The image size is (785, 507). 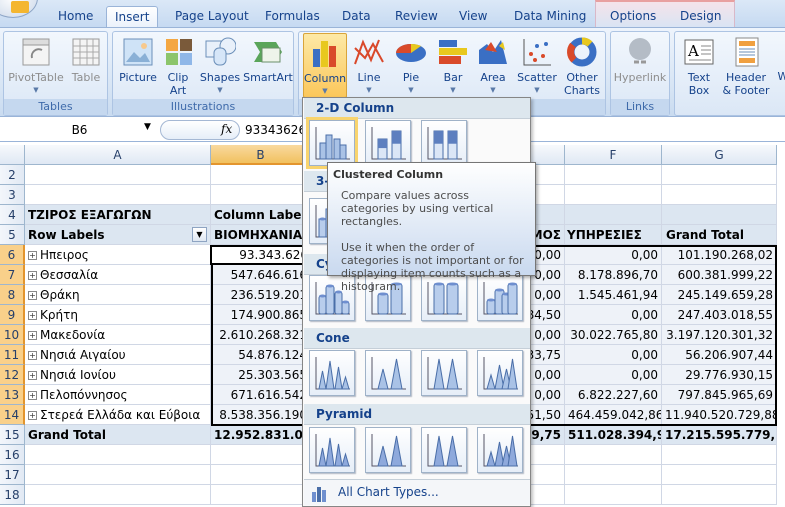 I want to click on table-button: Table, so click(x=86, y=68).